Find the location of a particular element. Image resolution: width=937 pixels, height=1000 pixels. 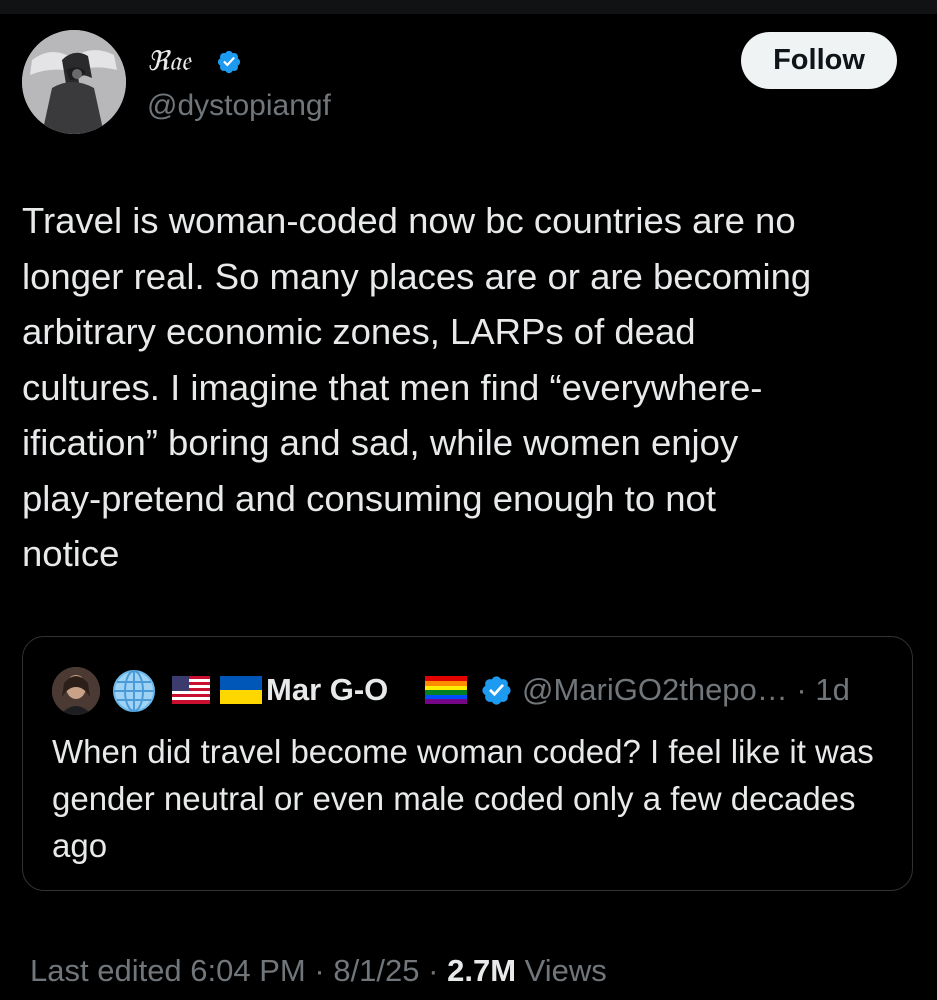

quoted-handle-and-time: @MariGO2thepo… · 1d is located at coordinates (686, 690).